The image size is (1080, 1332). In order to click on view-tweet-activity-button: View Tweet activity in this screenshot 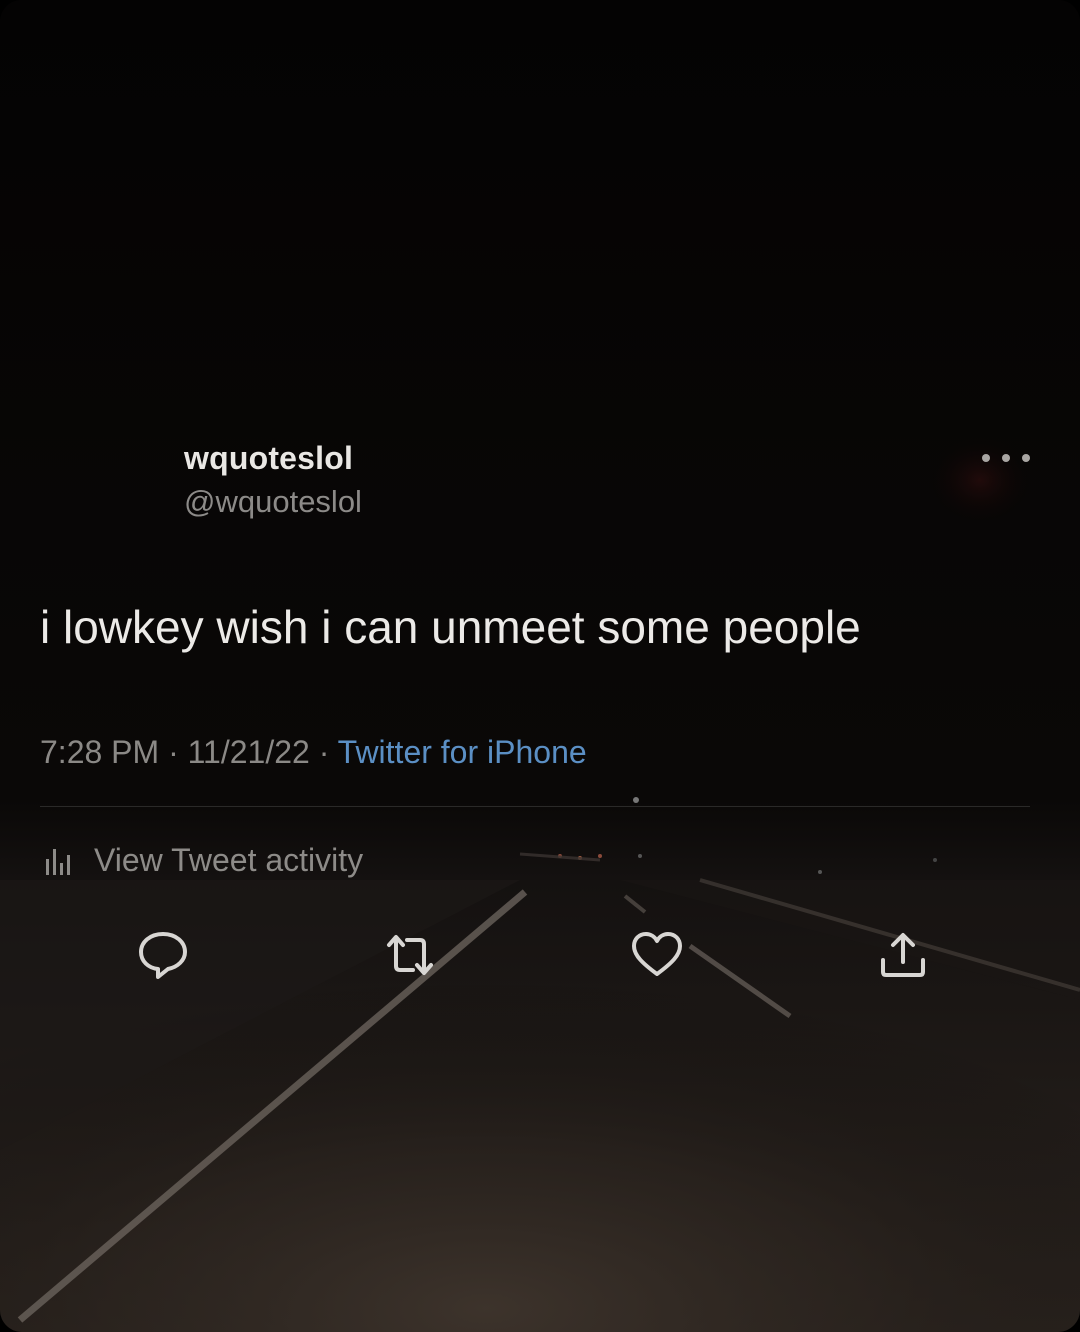, I will do `click(201, 860)`.